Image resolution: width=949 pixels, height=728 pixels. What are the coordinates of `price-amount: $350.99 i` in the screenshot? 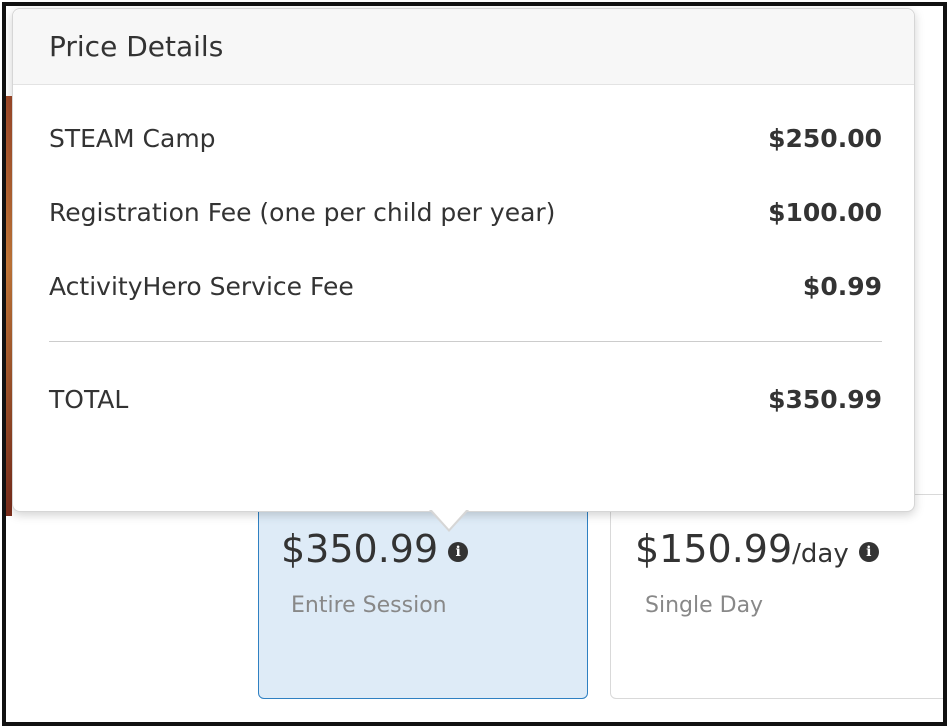 It's located at (375, 549).